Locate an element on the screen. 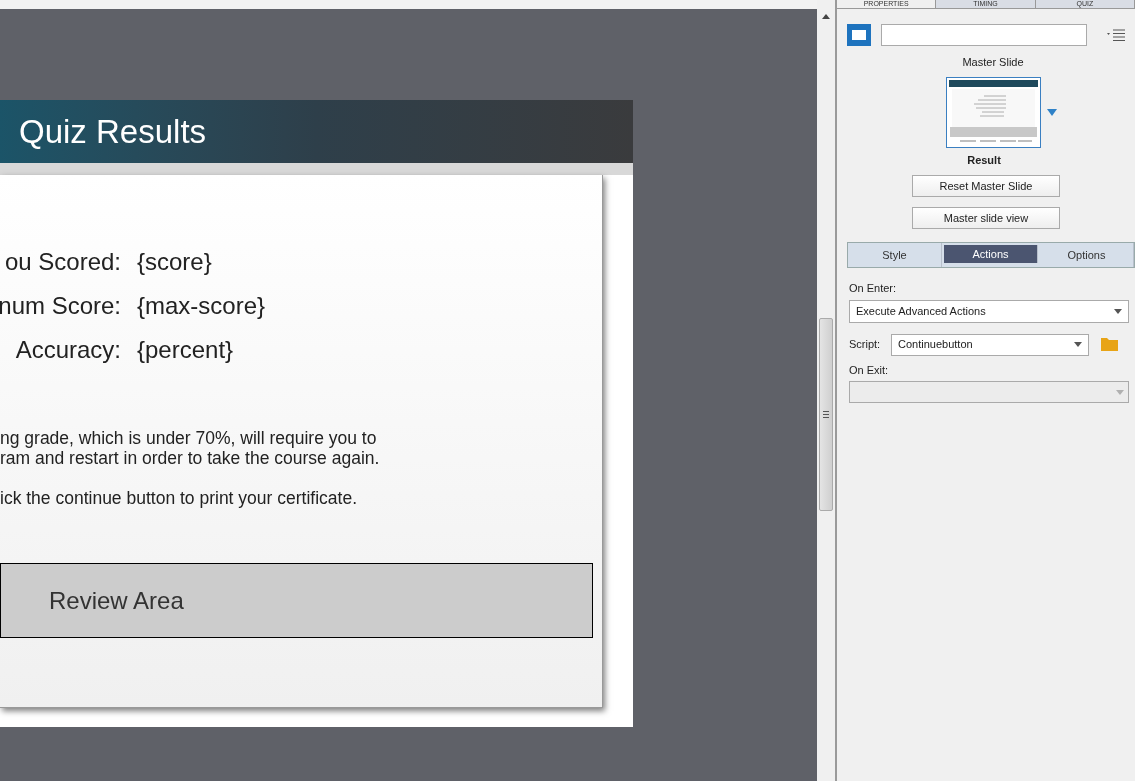  sub-tab: Options is located at coordinates (1087, 255).